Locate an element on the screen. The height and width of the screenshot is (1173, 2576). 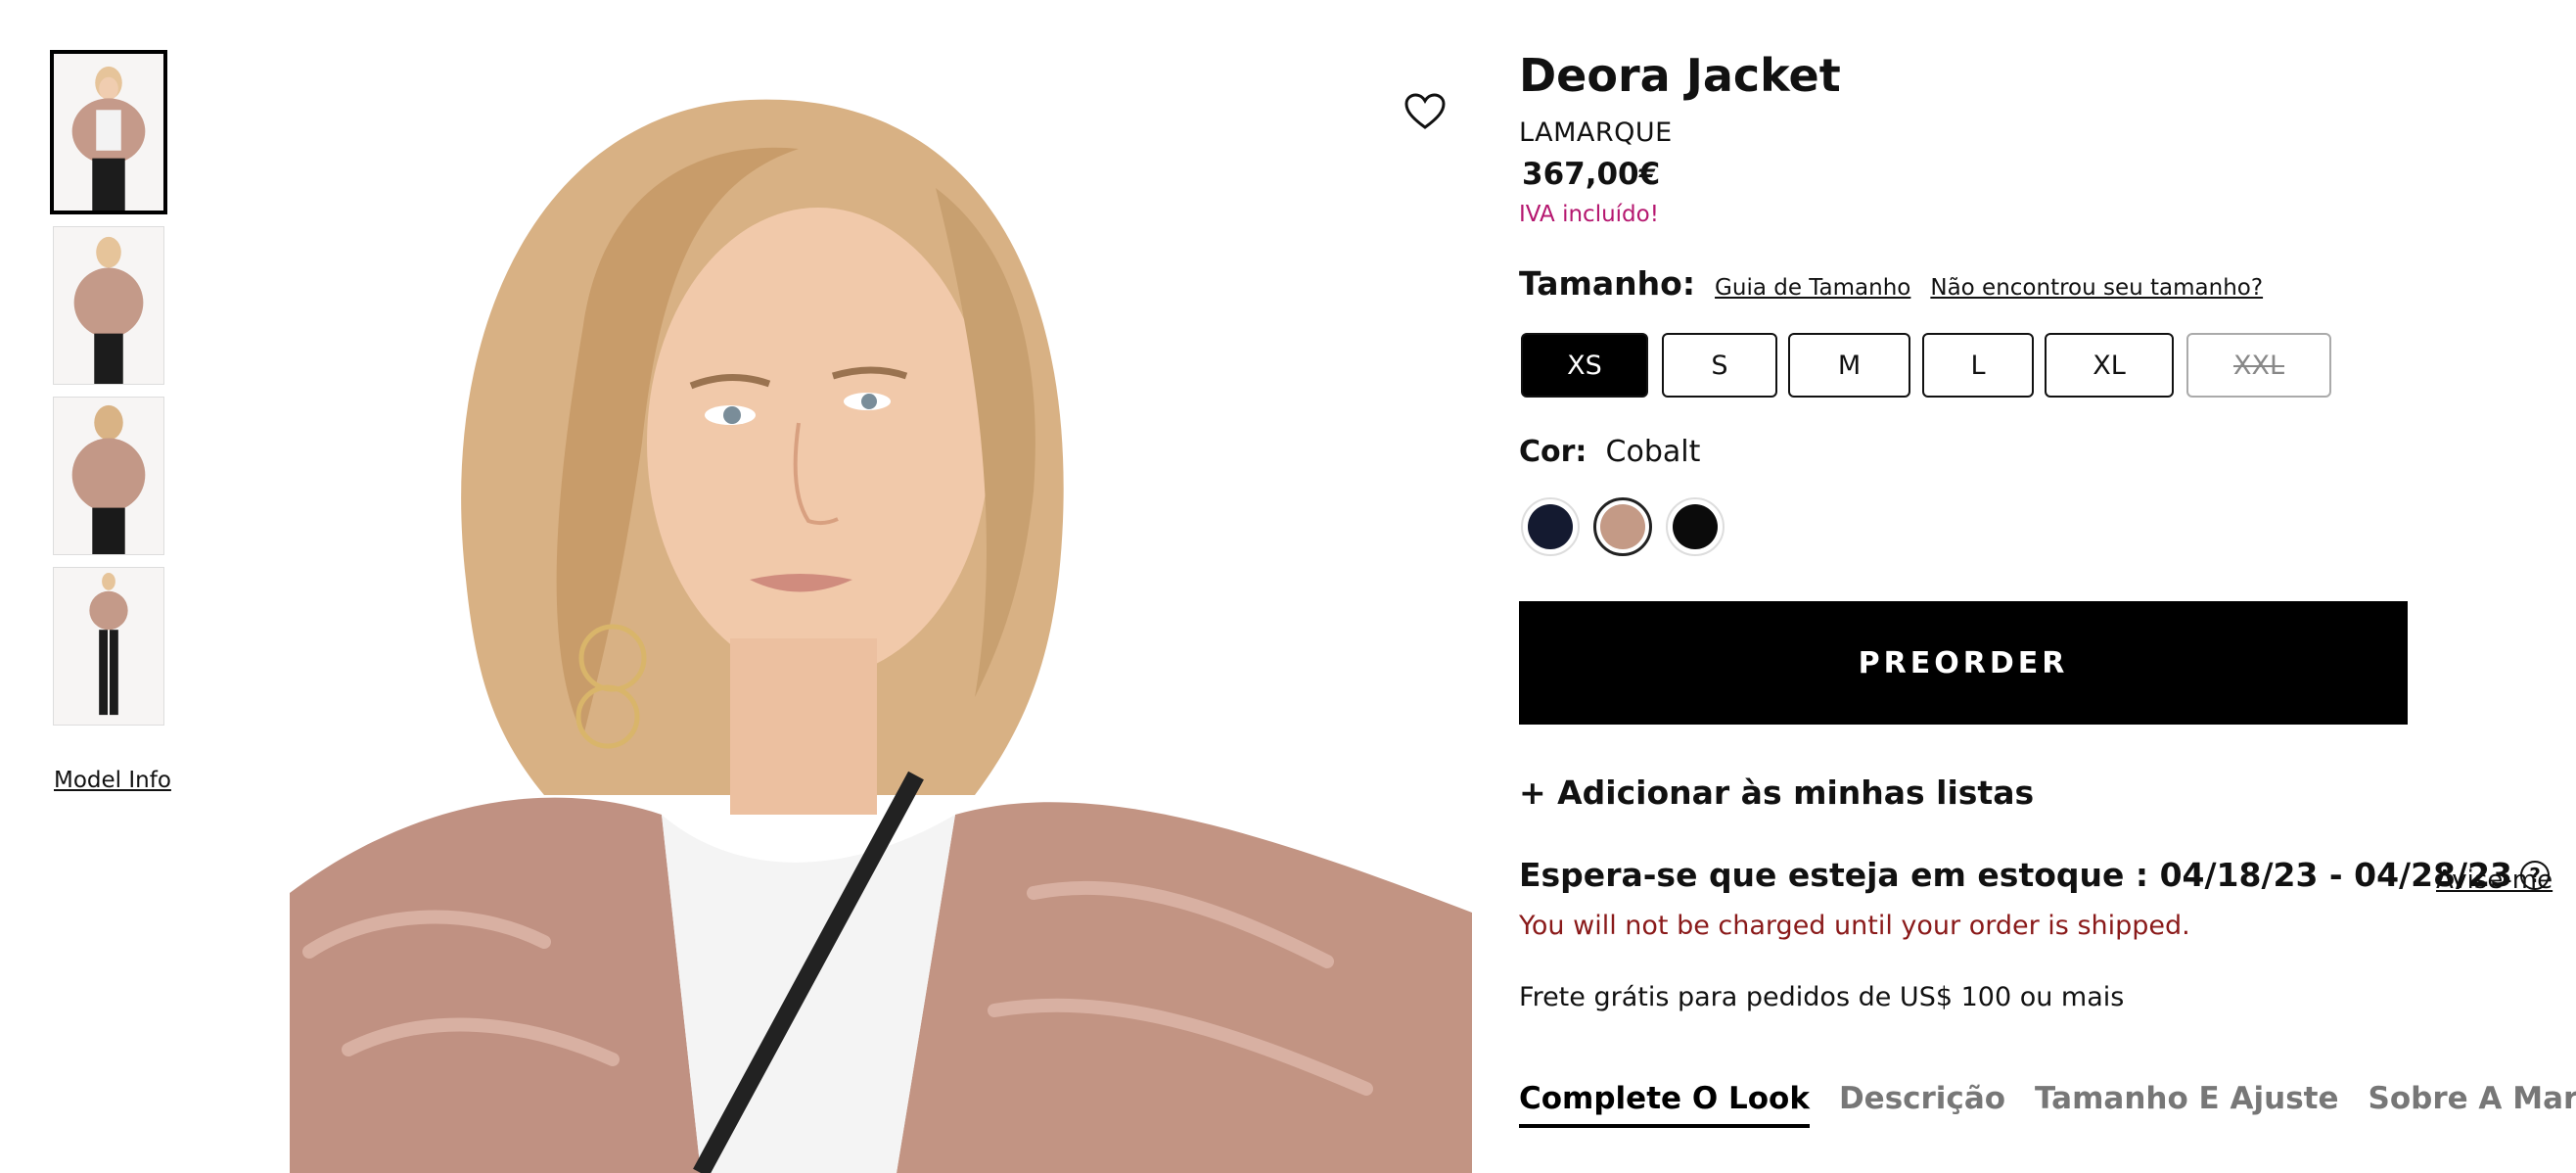
notify-me-link: Avise-me is located at coordinates (2494, 881).